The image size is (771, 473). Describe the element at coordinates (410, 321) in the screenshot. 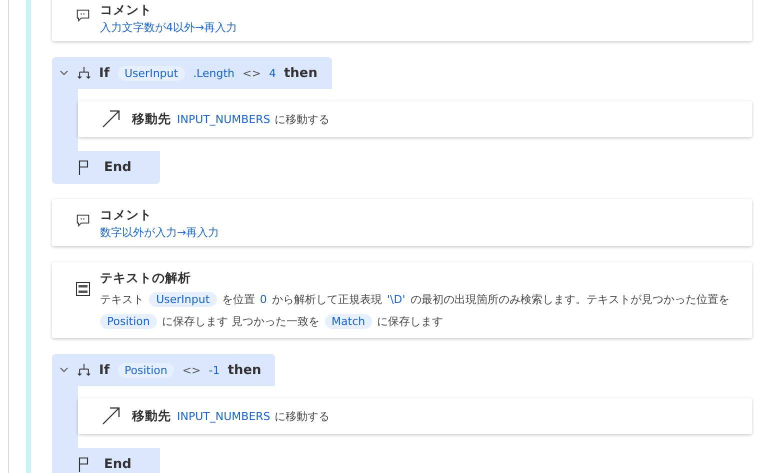

I see `description-text: に保存します` at that location.